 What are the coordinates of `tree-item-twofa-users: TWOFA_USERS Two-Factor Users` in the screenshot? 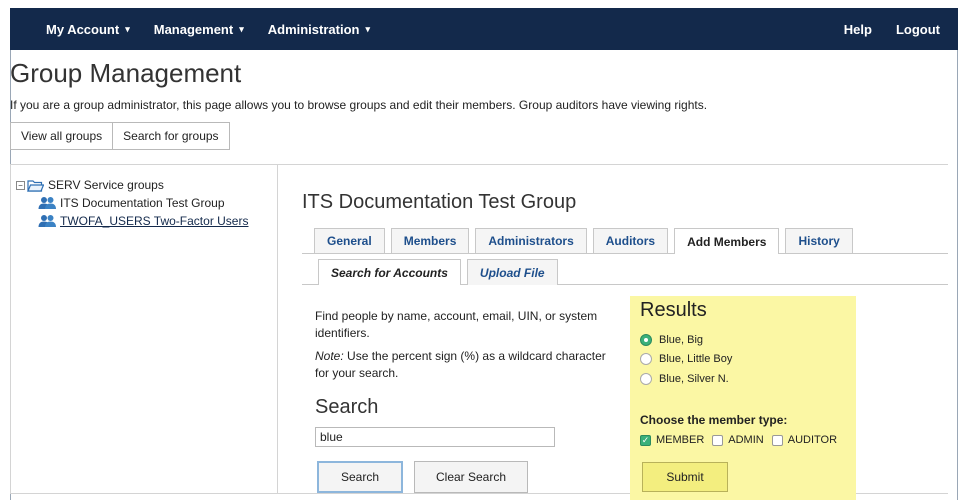 It's located at (143, 221).